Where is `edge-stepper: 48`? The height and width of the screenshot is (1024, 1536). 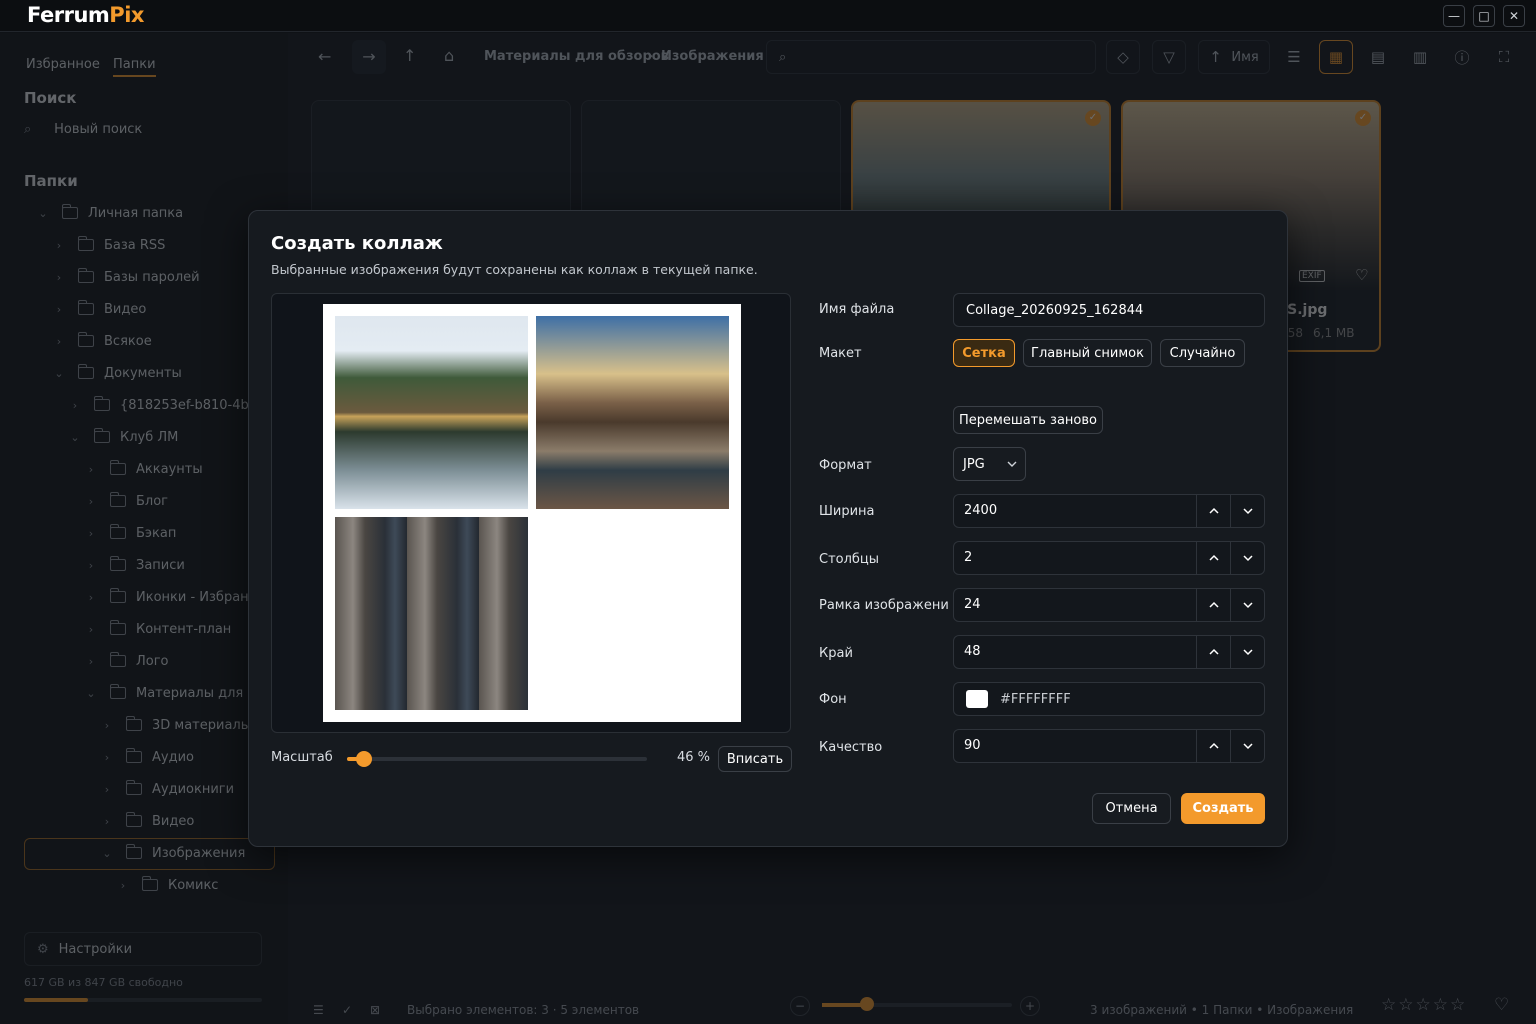 edge-stepper: 48 is located at coordinates (1109, 652).